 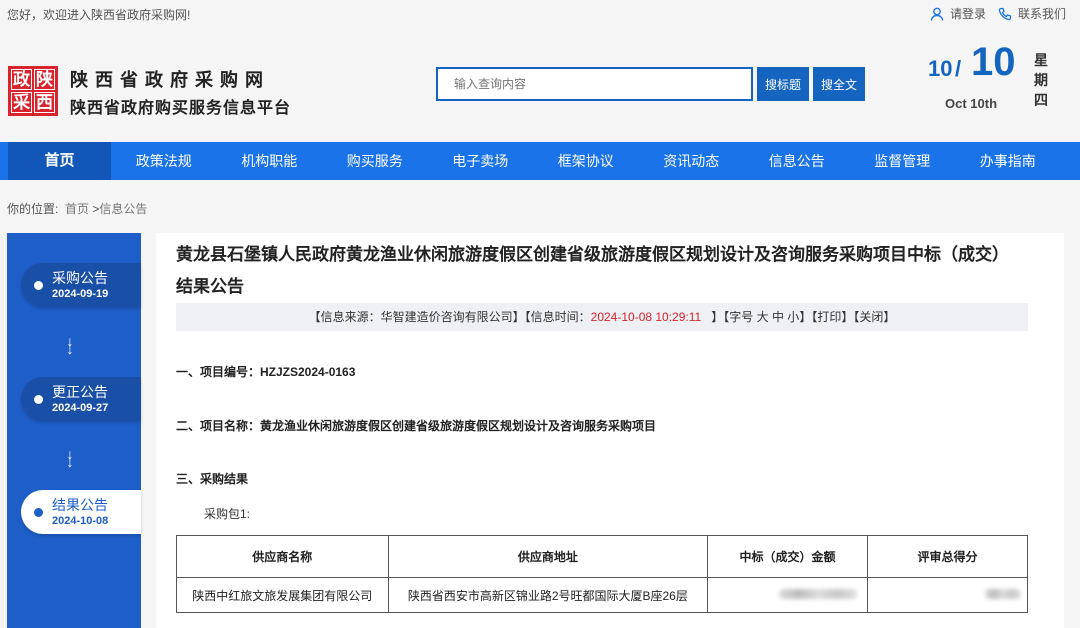 I want to click on logo-char: 陕, so click(x=44, y=79).